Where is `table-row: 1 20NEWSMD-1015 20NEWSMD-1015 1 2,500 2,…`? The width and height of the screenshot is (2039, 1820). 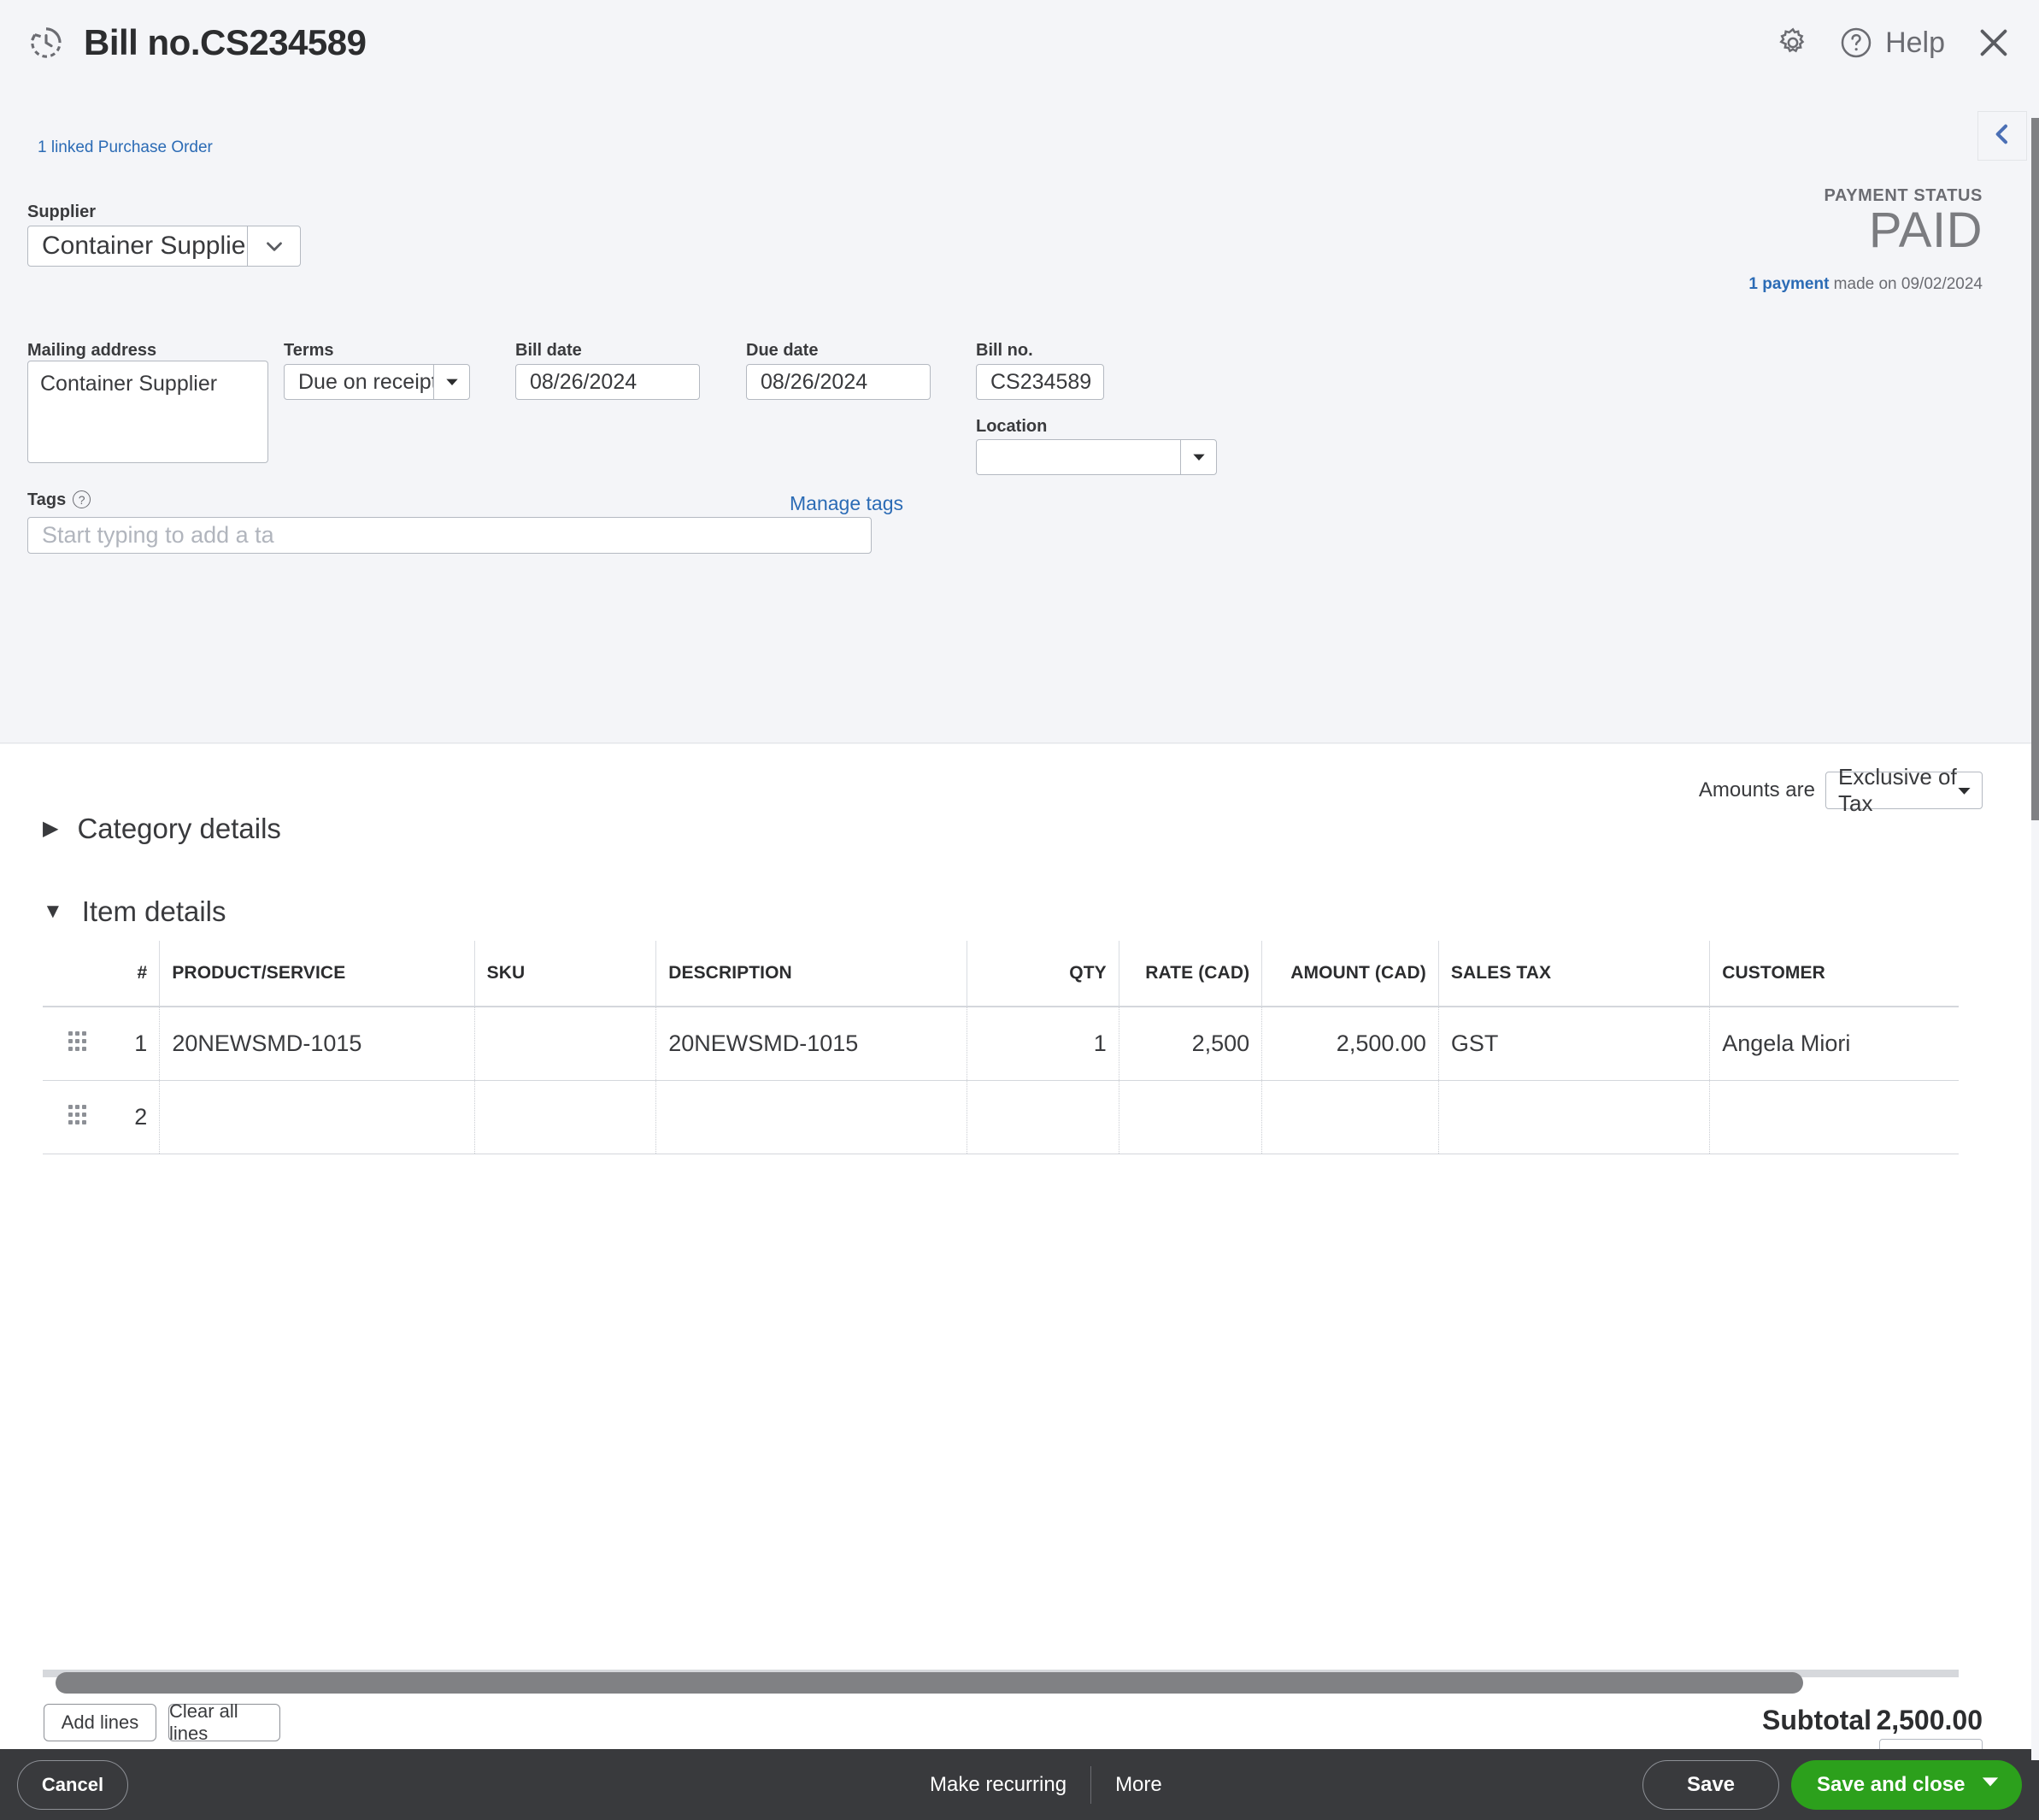 table-row: 1 20NEWSMD-1015 20NEWSMD-1015 1 2,500 2,… is located at coordinates (1001, 1044).